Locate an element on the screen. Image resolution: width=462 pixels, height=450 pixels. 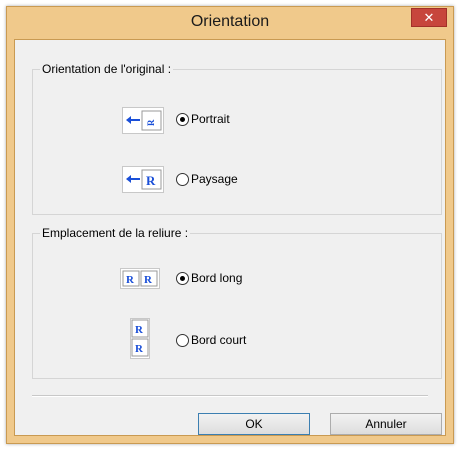
long-edge-option: Bord long is located at coordinates (209, 278).